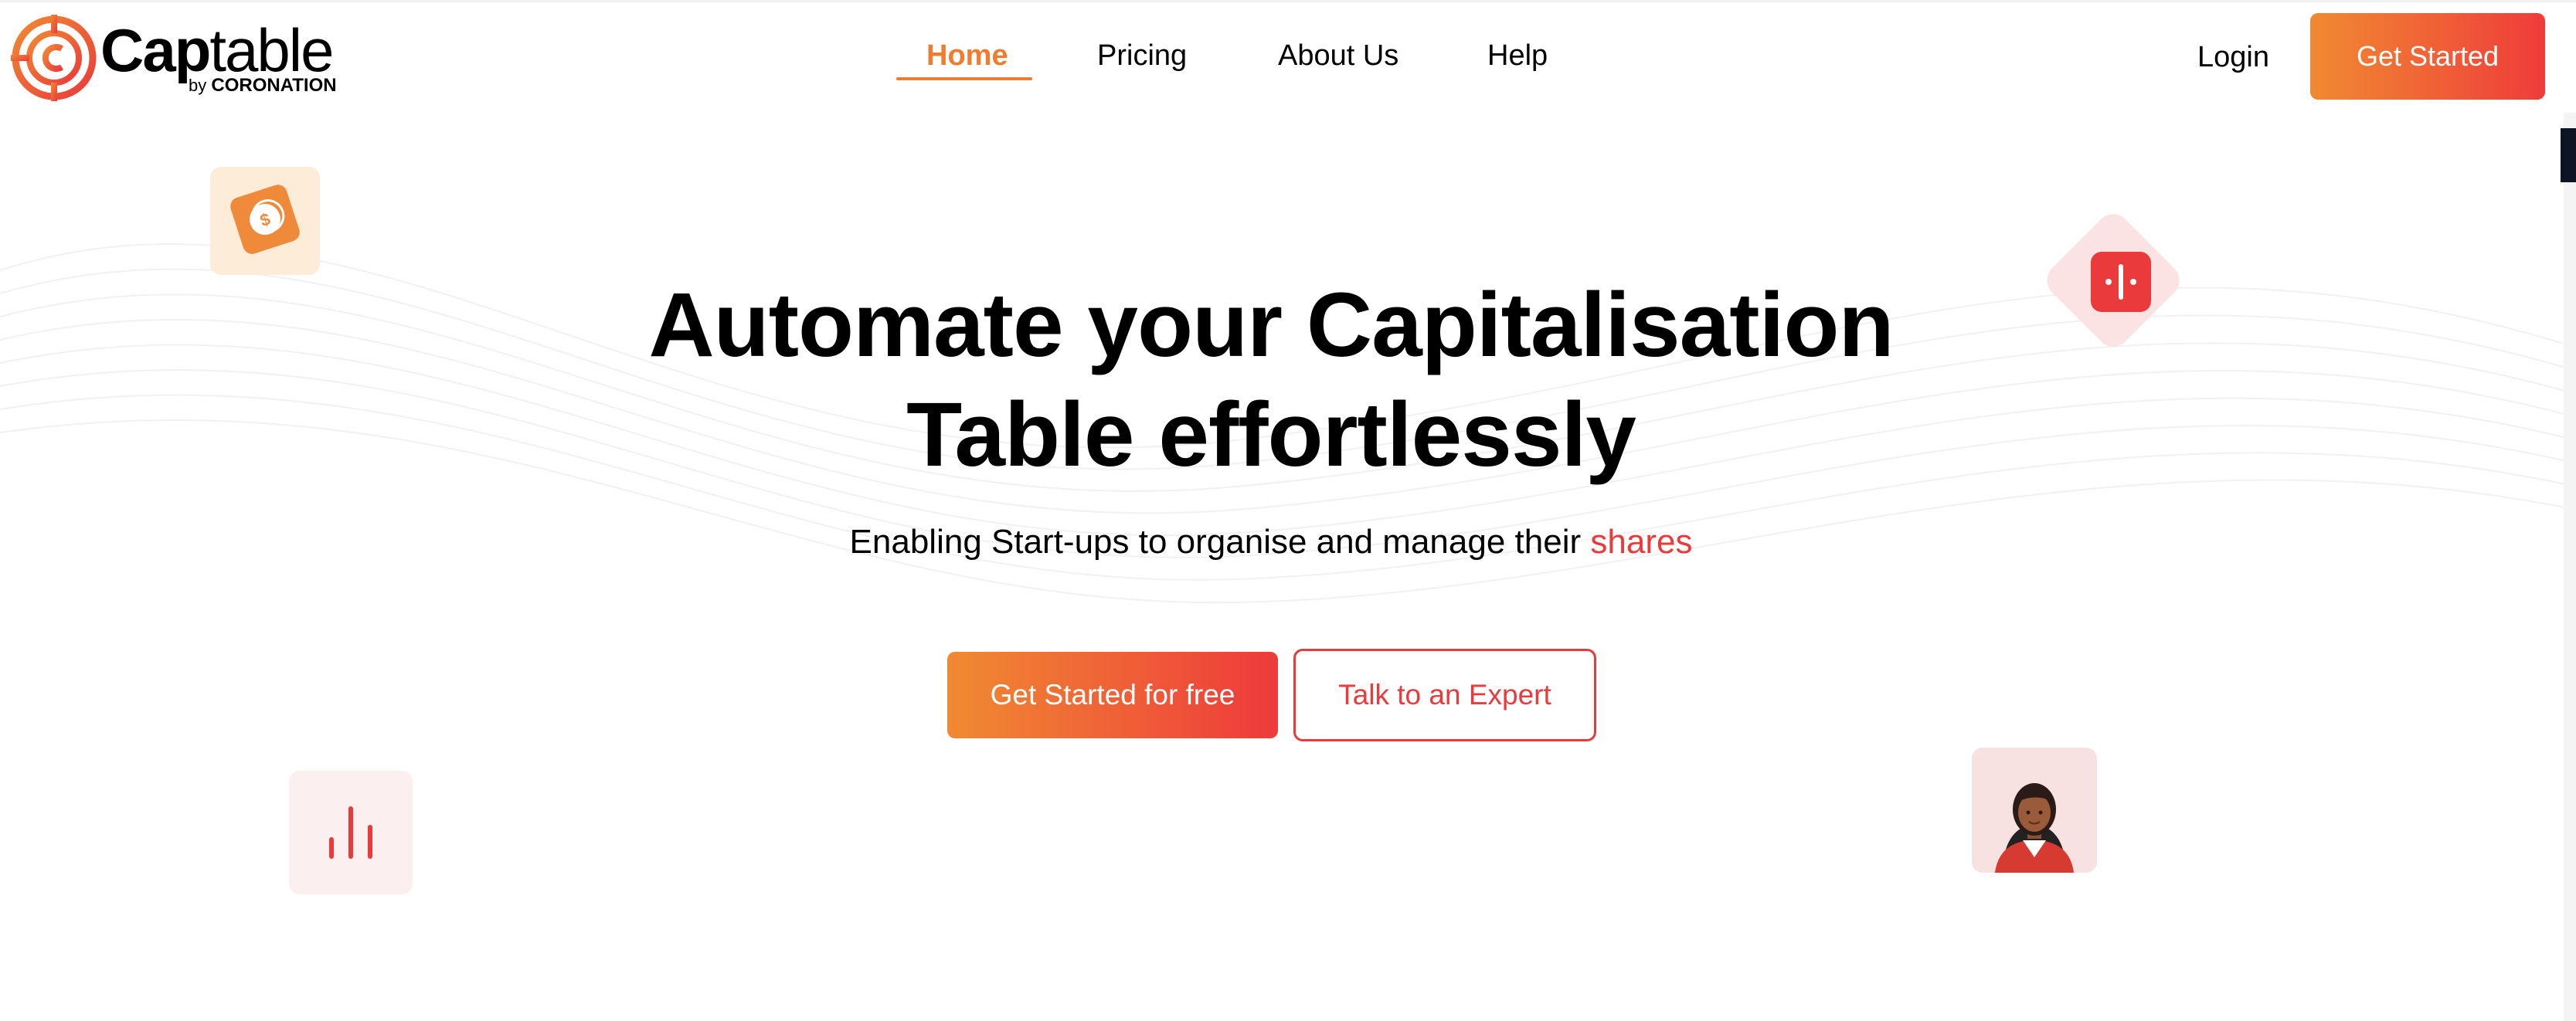  Describe the element at coordinates (155, 50) in the screenshot. I see `logo-wordmark-strong: Cap` at that location.